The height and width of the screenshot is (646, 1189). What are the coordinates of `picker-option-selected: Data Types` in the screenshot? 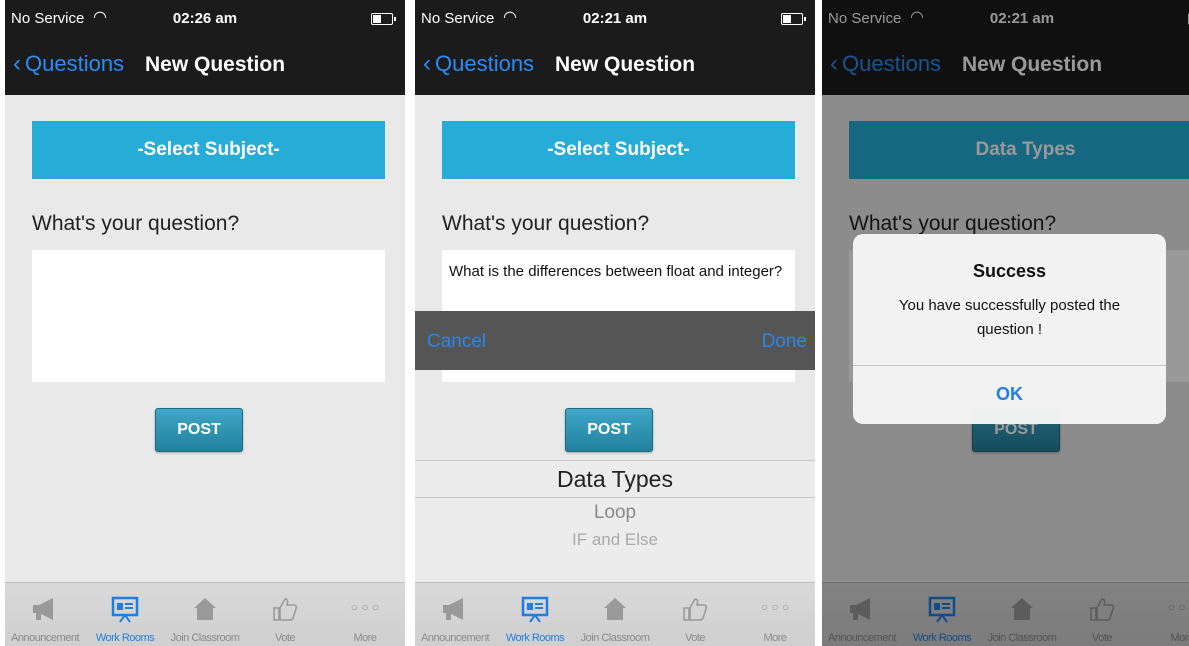 It's located at (615, 479).